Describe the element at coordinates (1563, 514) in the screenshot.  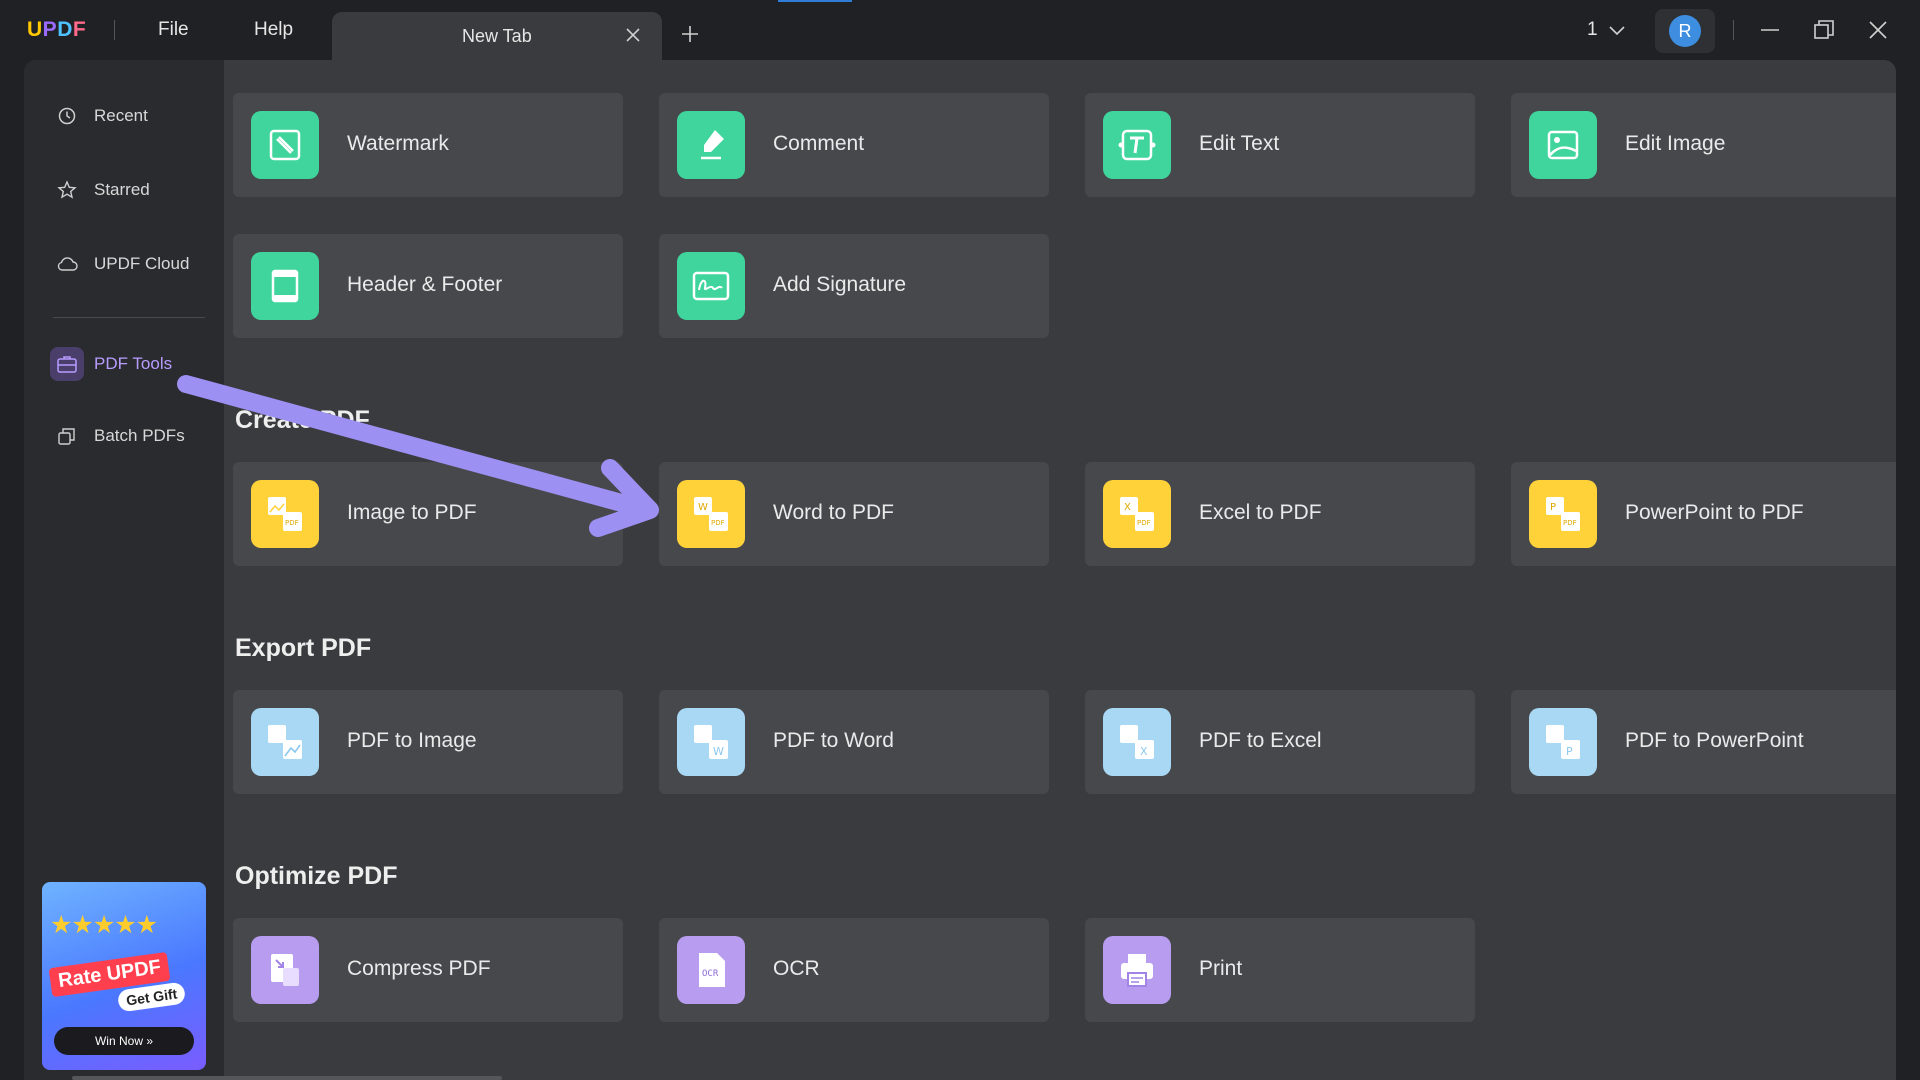
I see `powerpoint-to-pdf-icon: P PDF` at that location.